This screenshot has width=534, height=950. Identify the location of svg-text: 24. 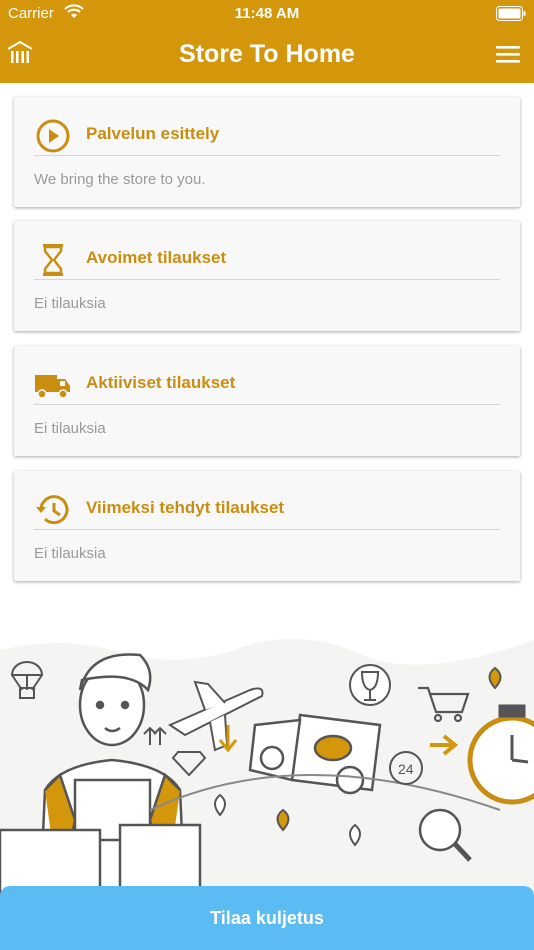
(406, 769).